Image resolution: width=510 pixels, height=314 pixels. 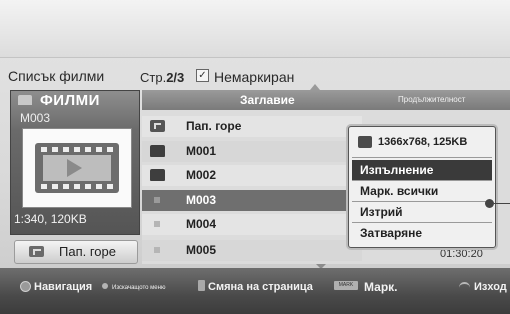 What do you see at coordinates (175, 77) in the screenshot?
I see `page-number: 2/3` at bounding box center [175, 77].